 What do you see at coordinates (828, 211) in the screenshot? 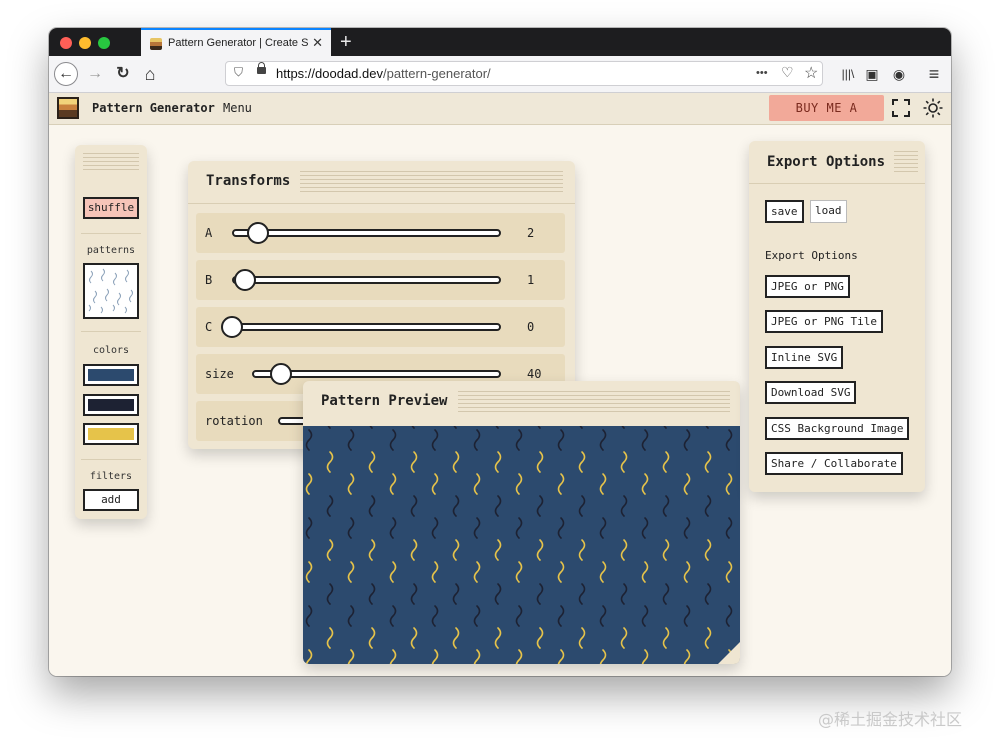
I see `load-button: load` at bounding box center [828, 211].